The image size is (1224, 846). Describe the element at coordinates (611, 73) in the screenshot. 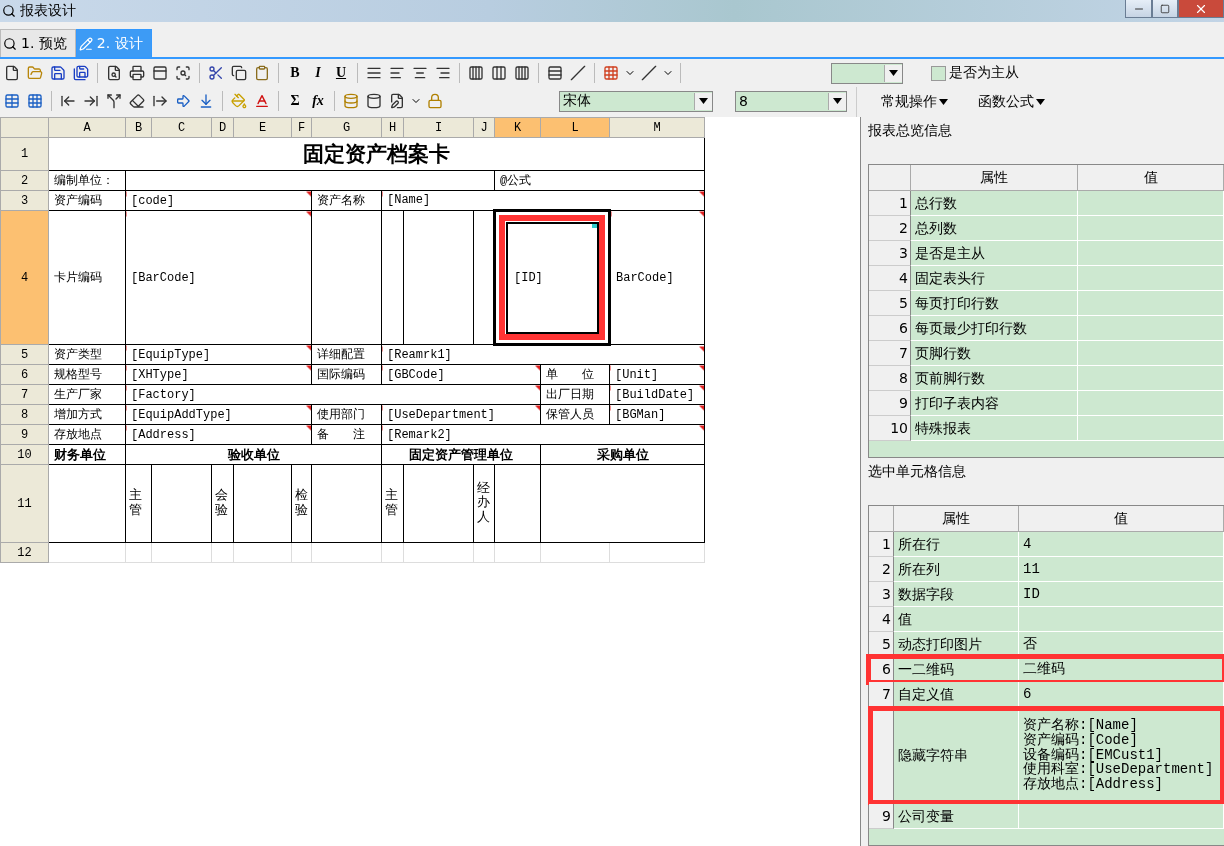

I see `cell-border-icon` at that location.